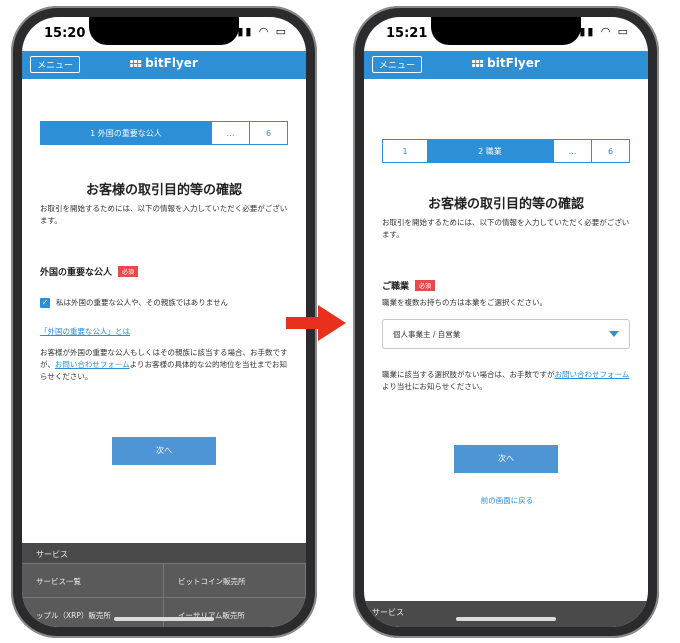 The height and width of the screenshot is (643, 680). Describe the element at coordinates (316, 323) in the screenshot. I see `right-arrow-icon` at that location.